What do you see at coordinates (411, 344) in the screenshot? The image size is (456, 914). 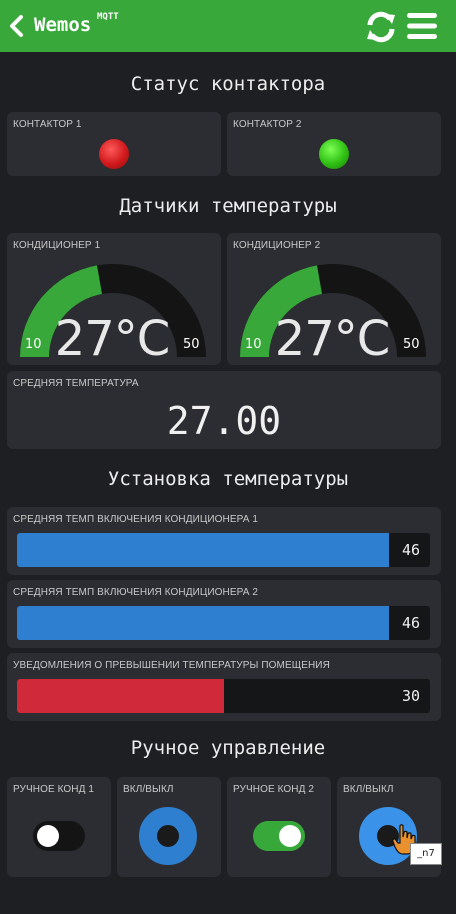 I see `gauge-2-max: 50` at bounding box center [411, 344].